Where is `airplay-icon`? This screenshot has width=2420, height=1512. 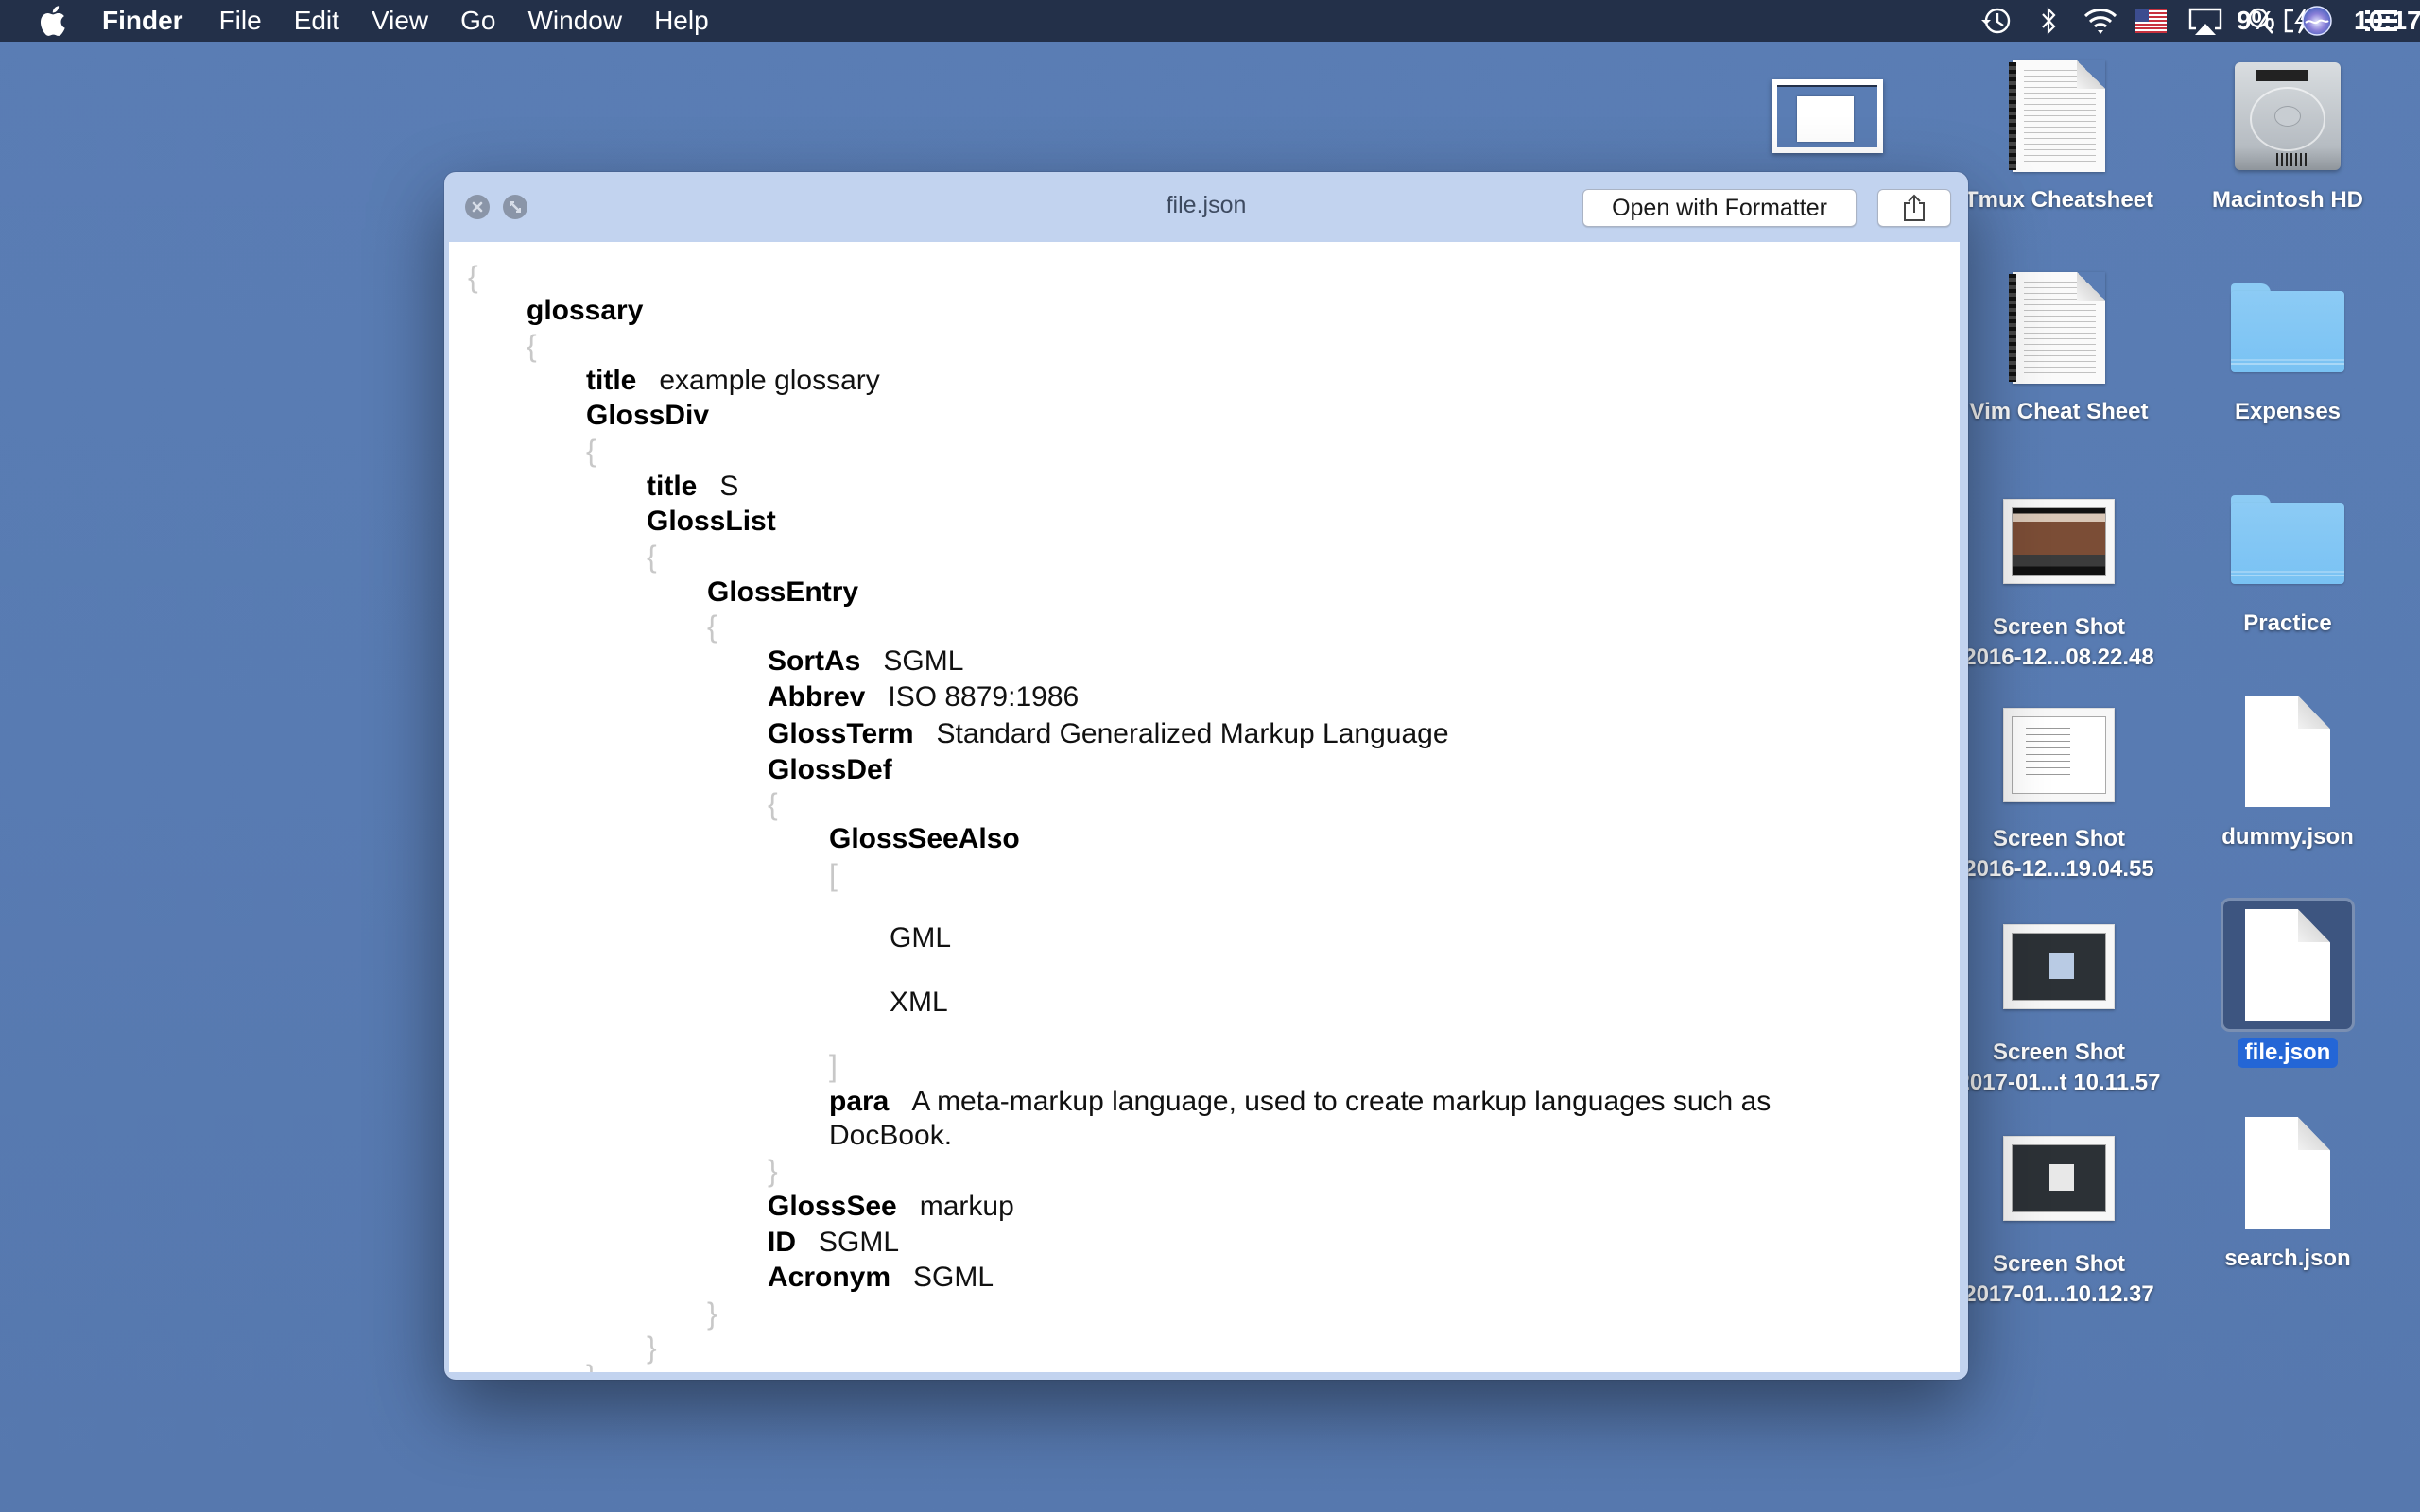
airplay-icon is located at coordinates (2205, 21).